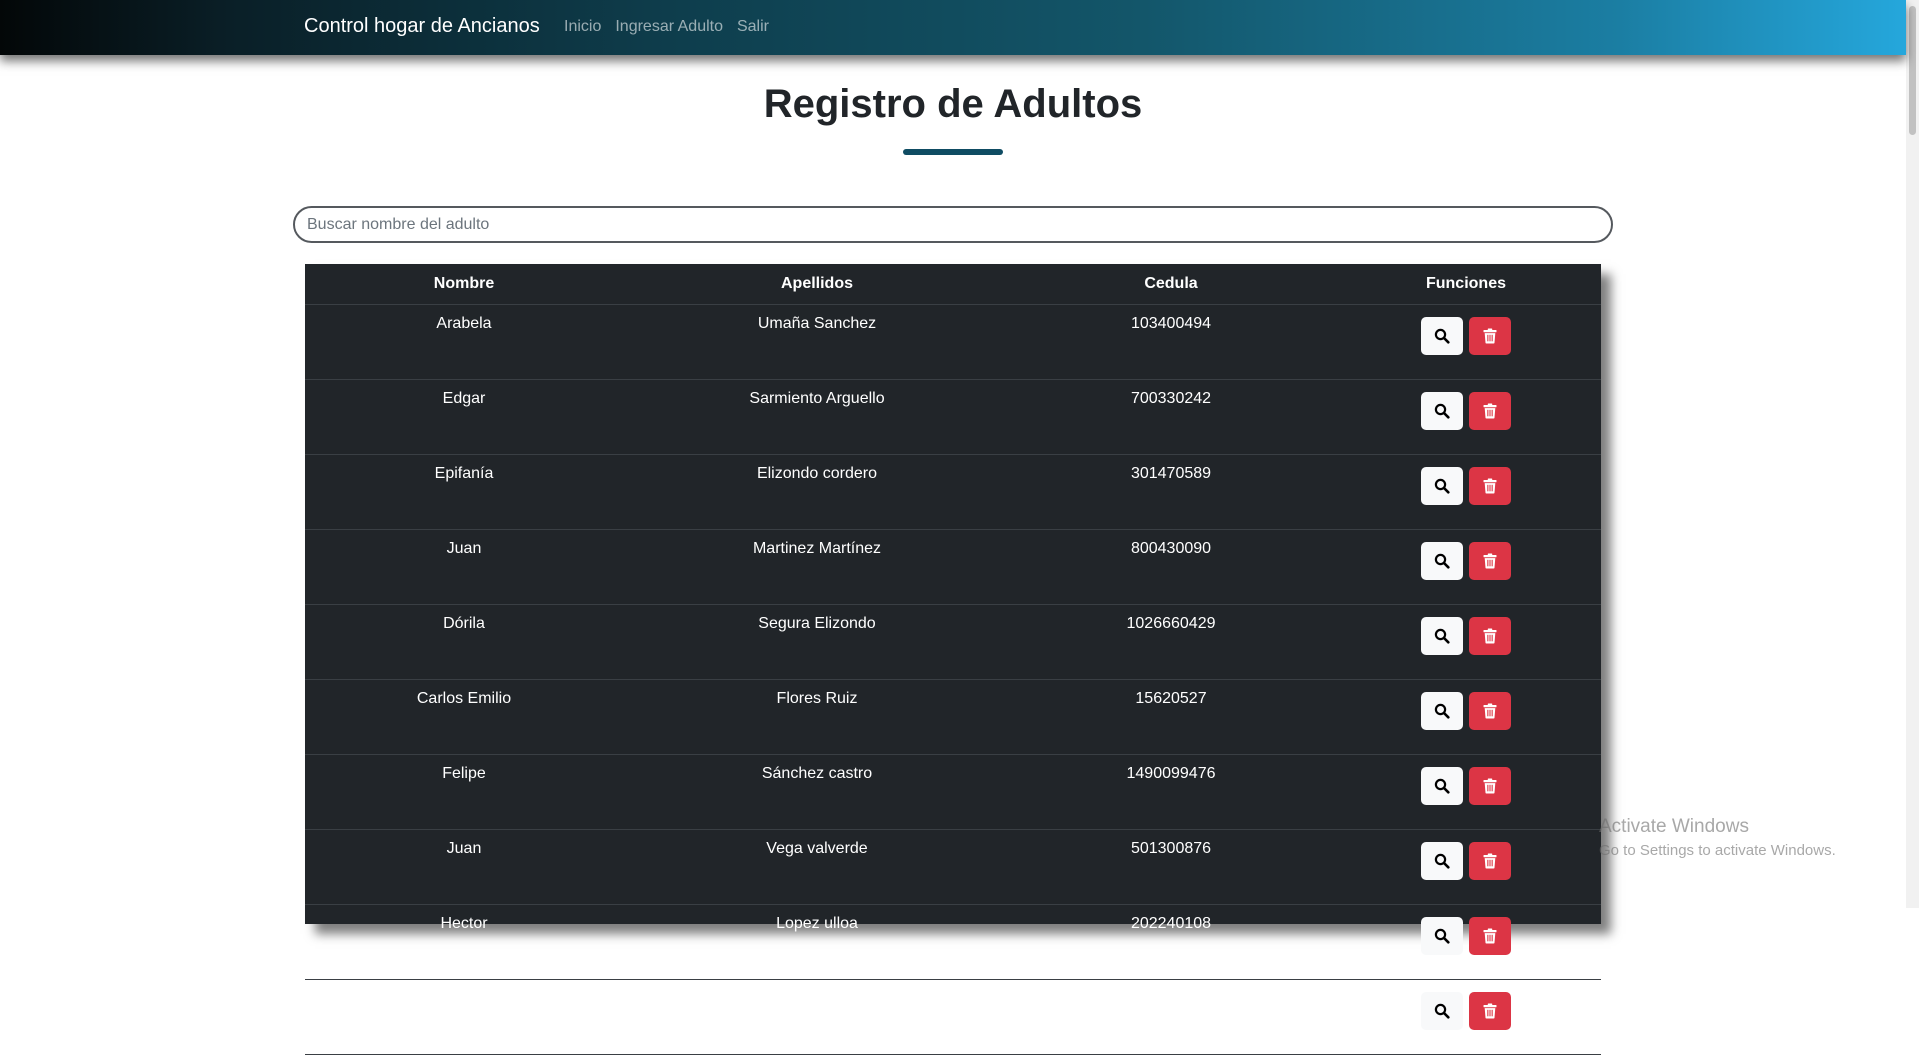 This screenshot has height=1055, width=1919. Describe the element at coordinates (464, 792) in the screenshot. I see `cell-nombre: Felipe` at that location.